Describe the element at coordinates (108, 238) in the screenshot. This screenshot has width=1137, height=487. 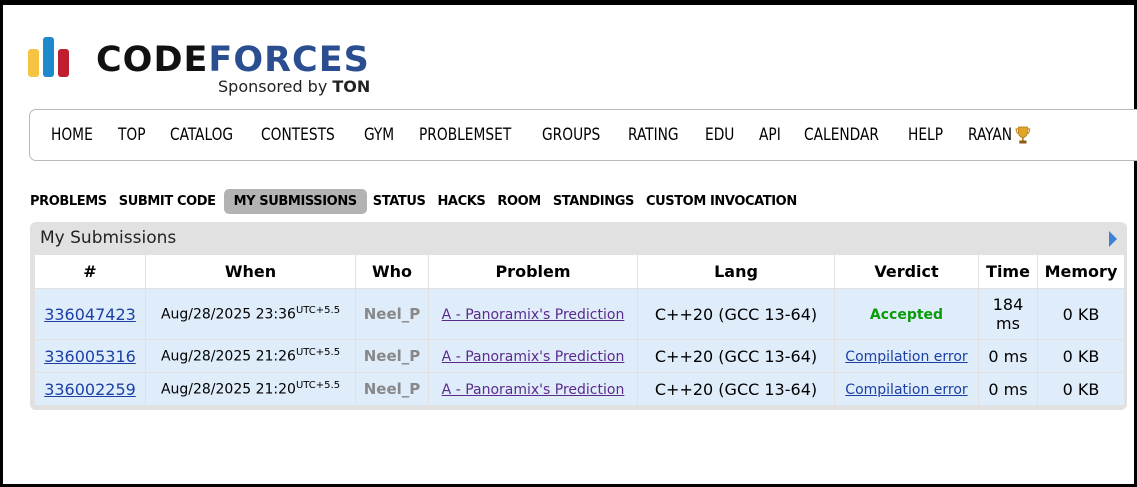
I see `panel-title: My Submissions` at that location.